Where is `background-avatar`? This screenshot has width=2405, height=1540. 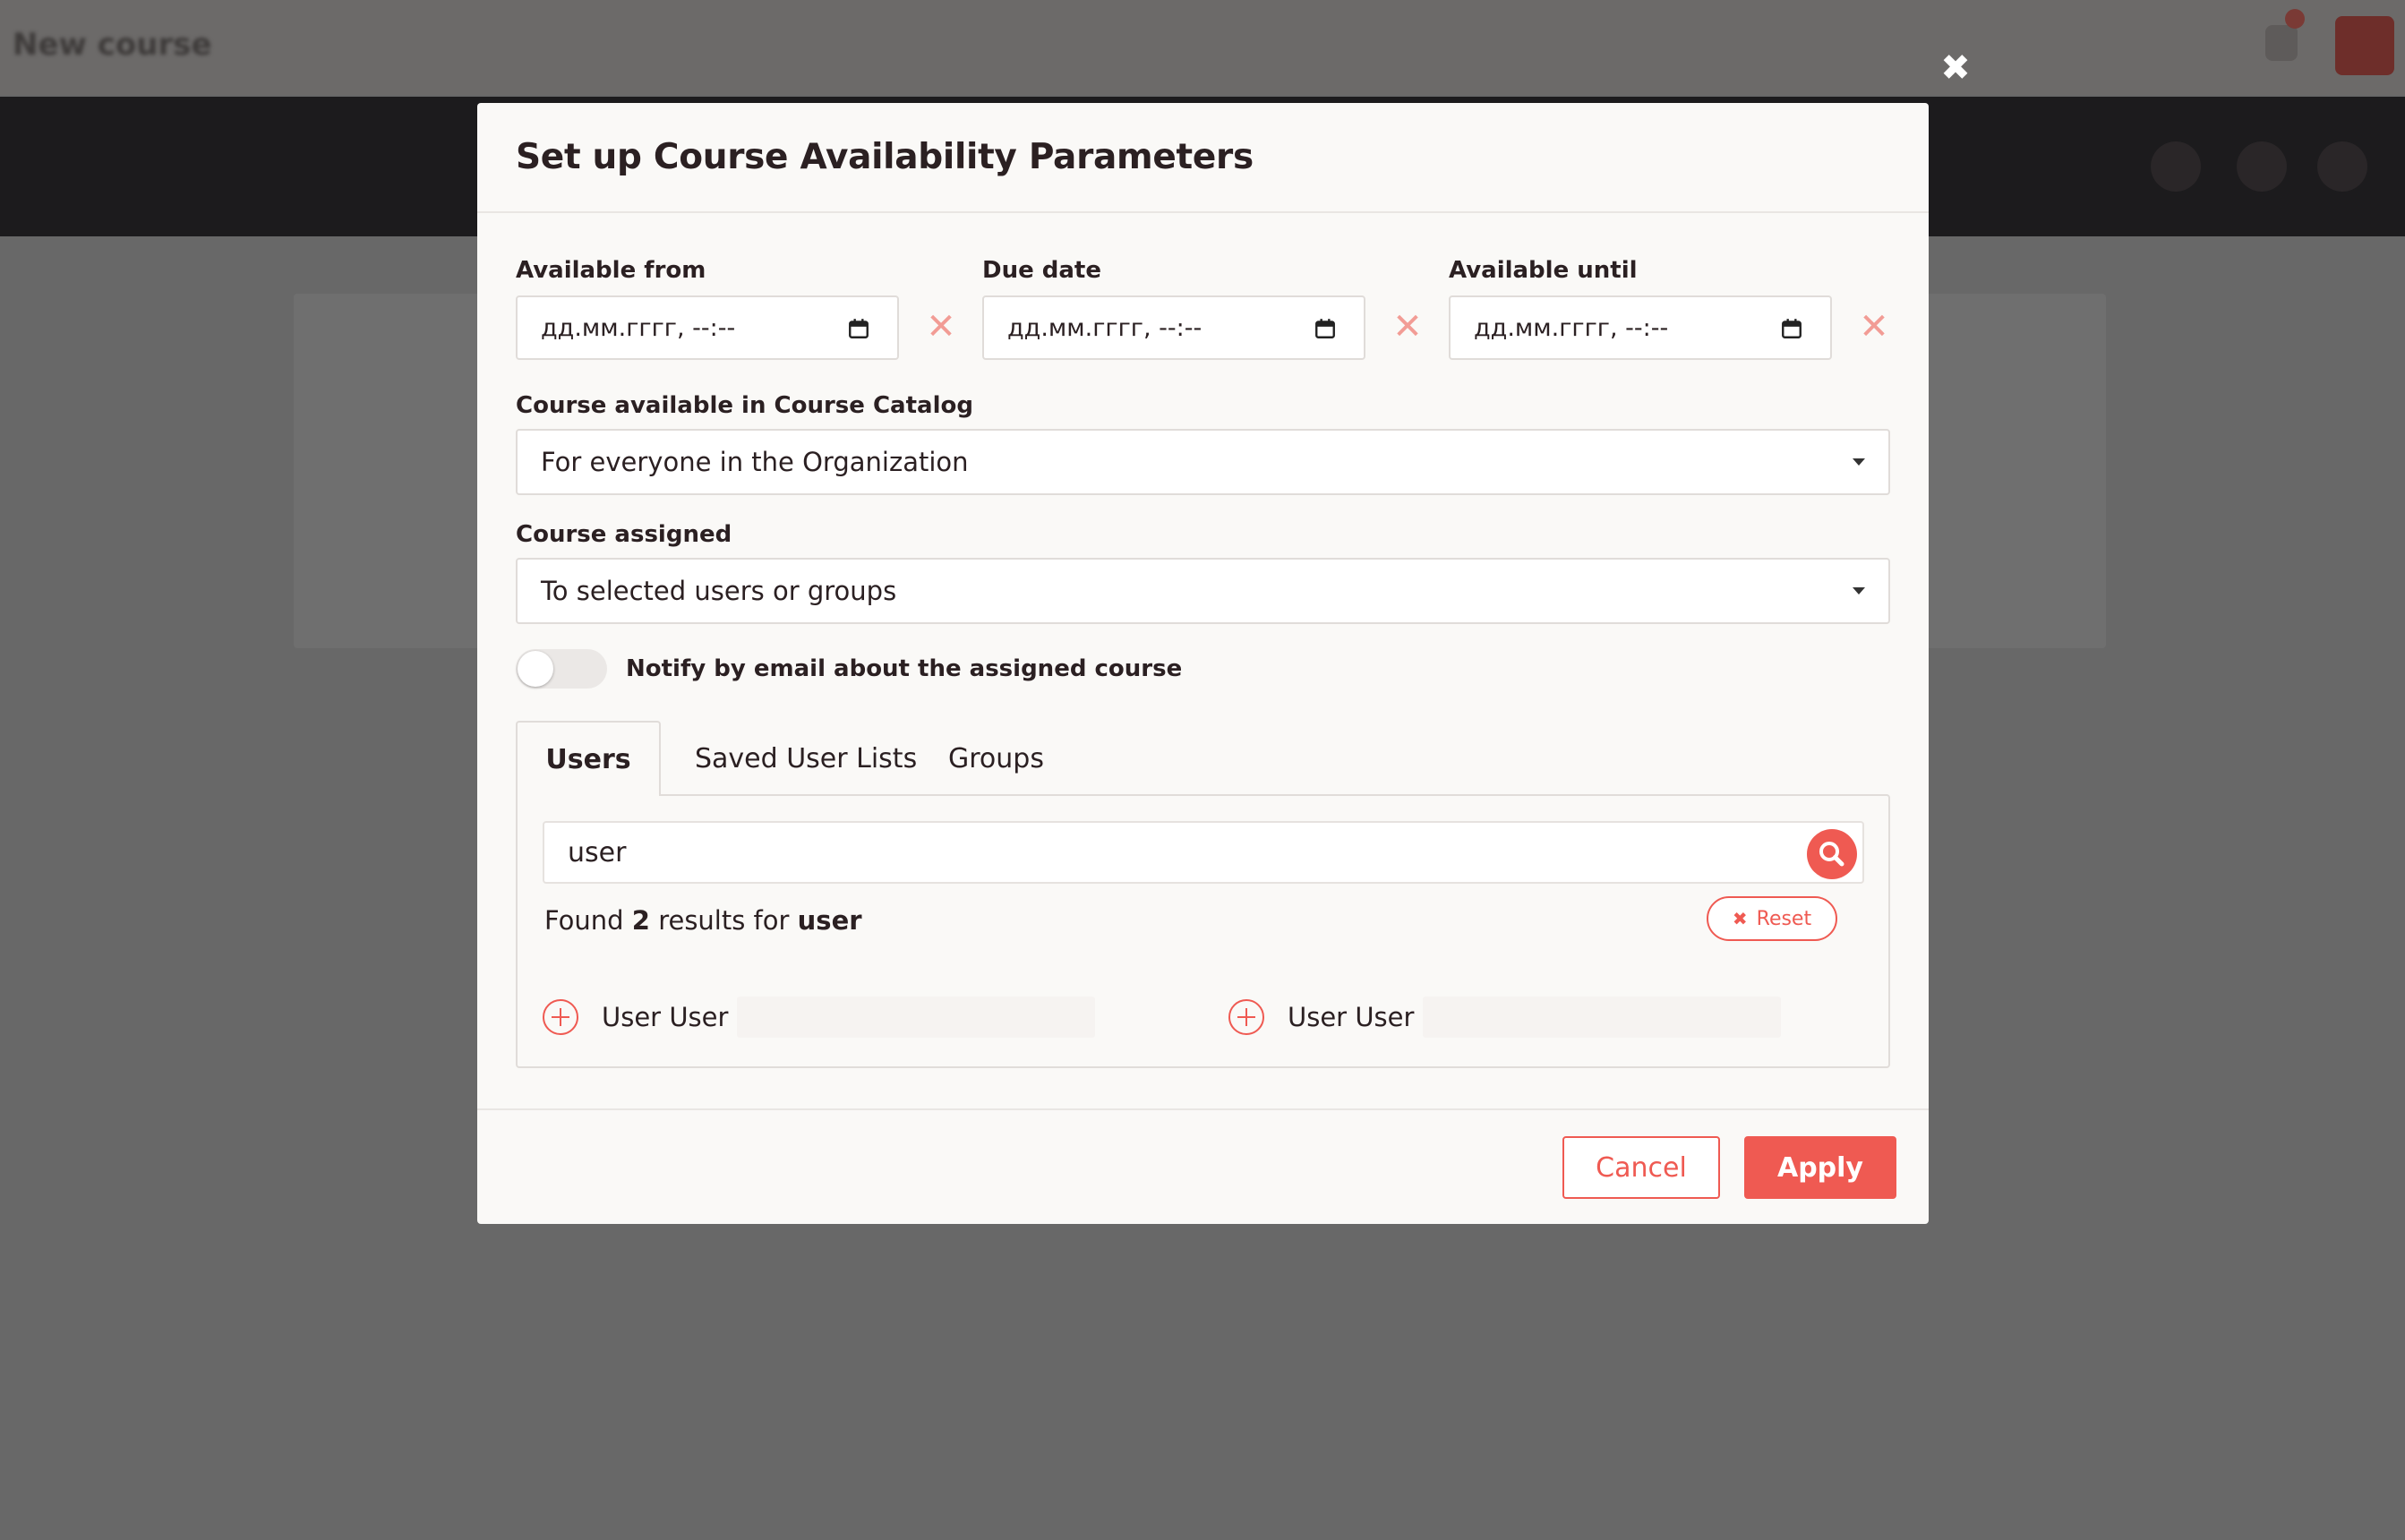
background-avatar is located at coordinates (2364, 45).